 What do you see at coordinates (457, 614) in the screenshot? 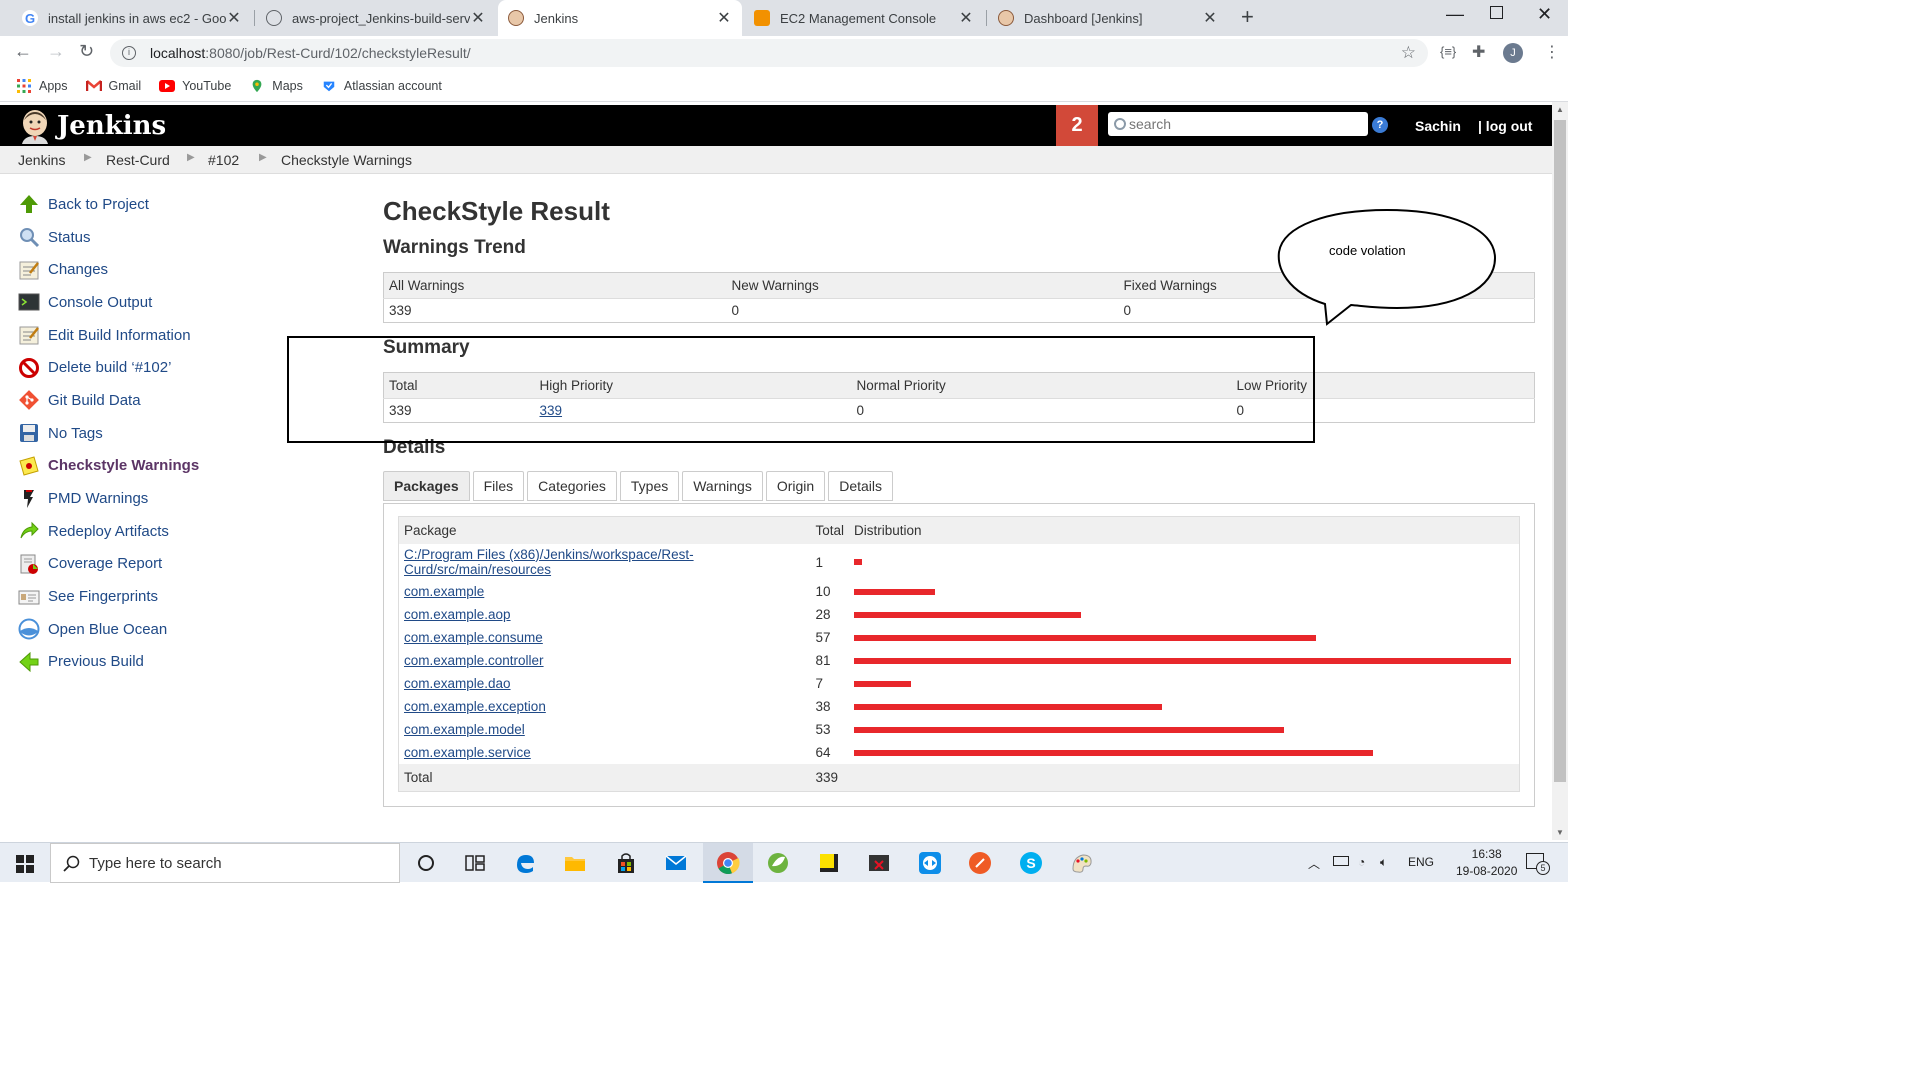
I see `package-link: com.example.aop` at bounding box center [457, 614].